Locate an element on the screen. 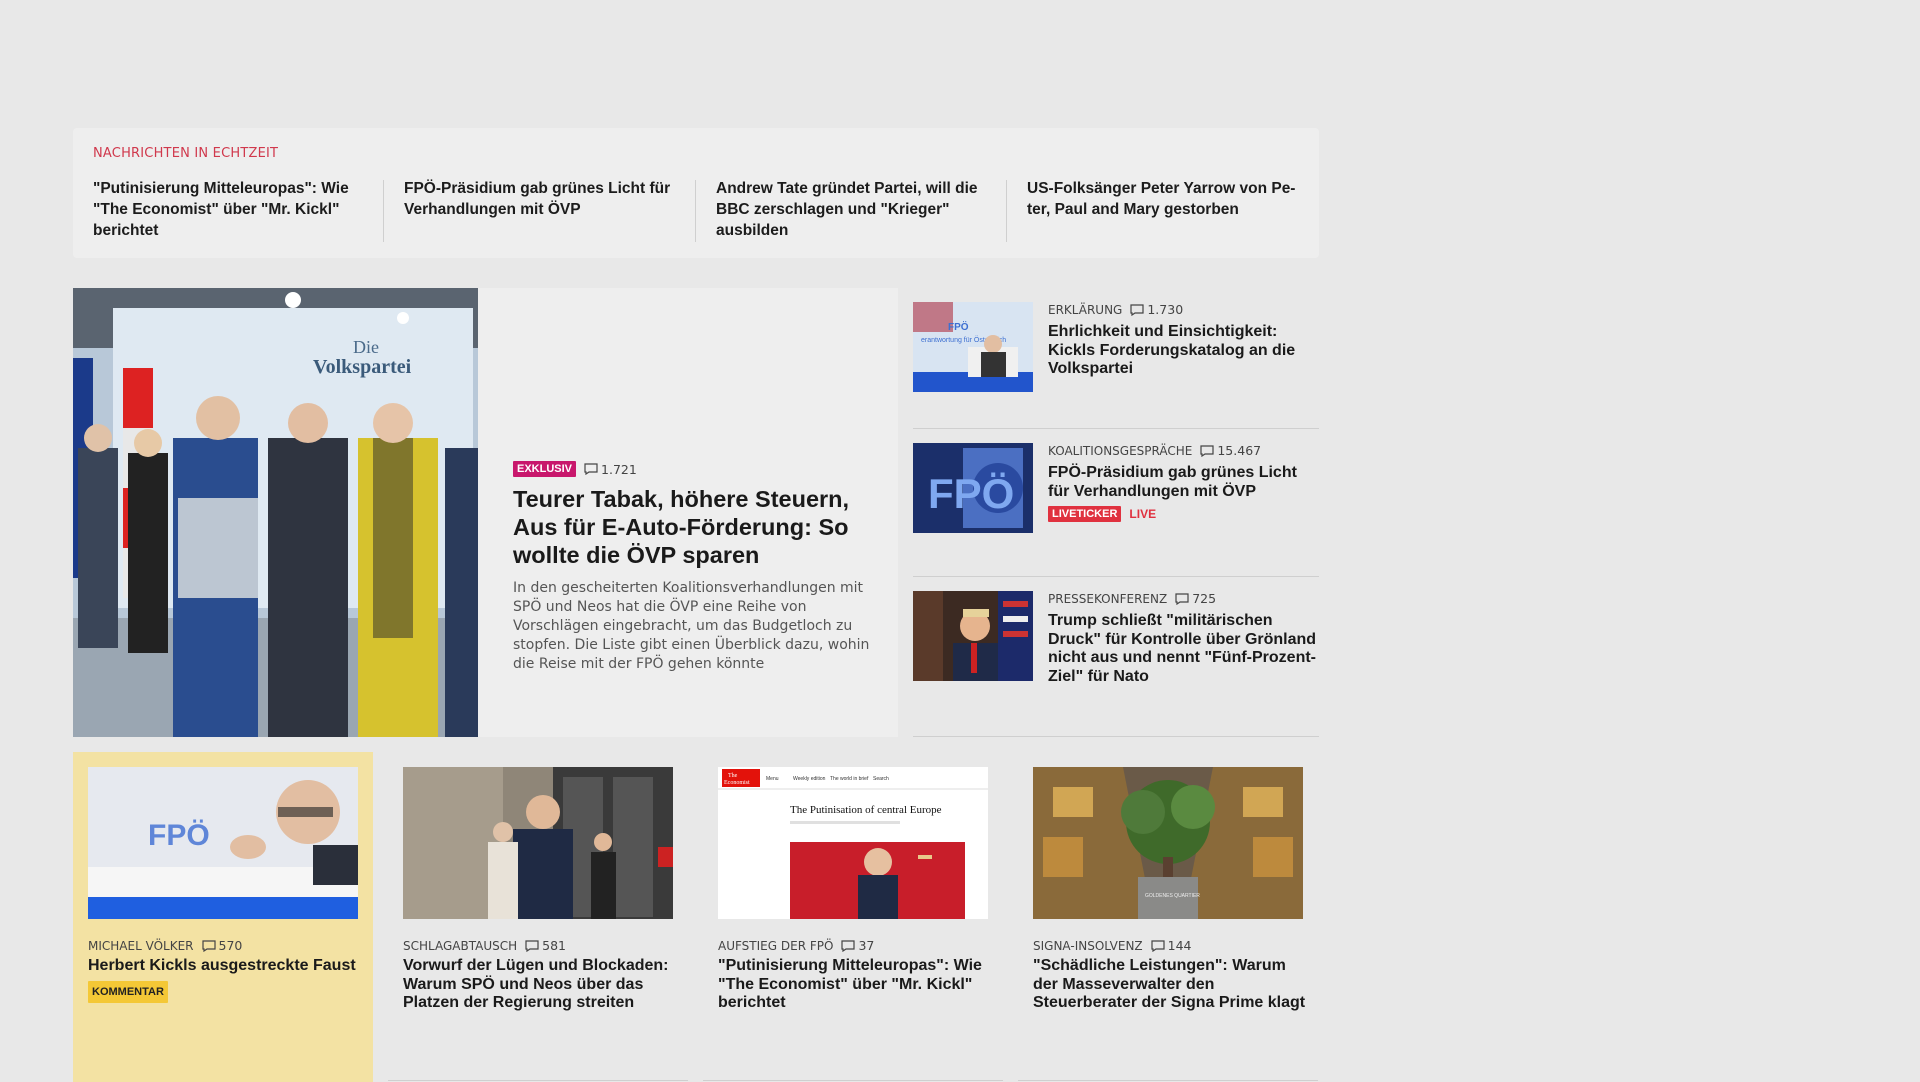  ticker-title: NACHRICHTEN IN ECHTZEIT is located at coordinates (186, 153).